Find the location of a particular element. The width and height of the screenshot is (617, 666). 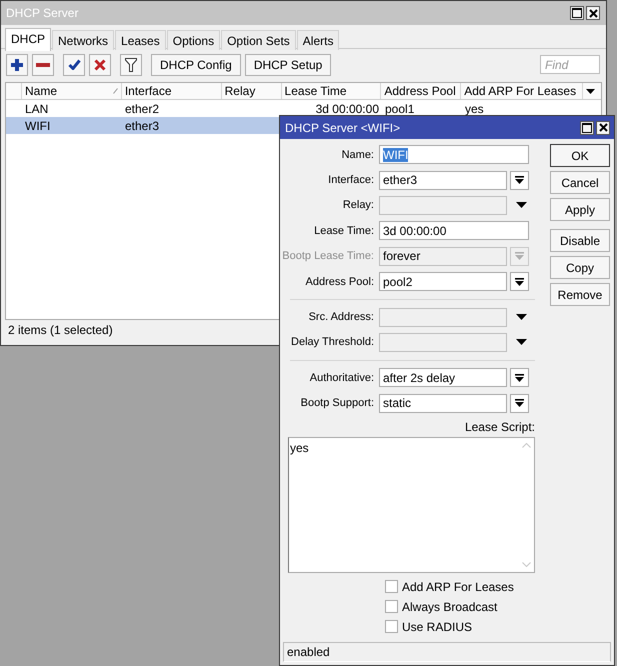

minus-icon is located at coordinates (43, 64).